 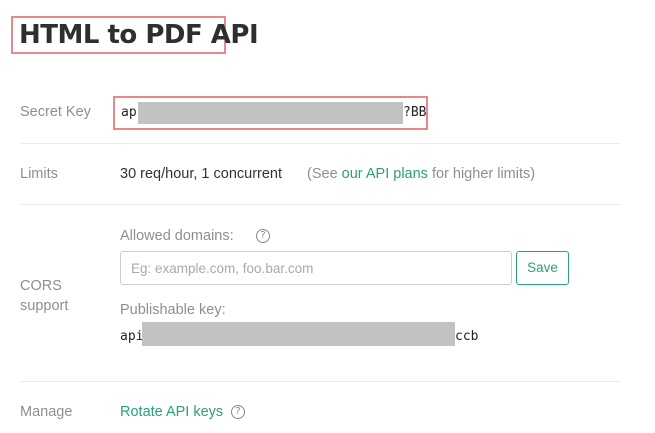 I want to click on publishable-key-label: Publishable key:, so click(x=173, y=310).